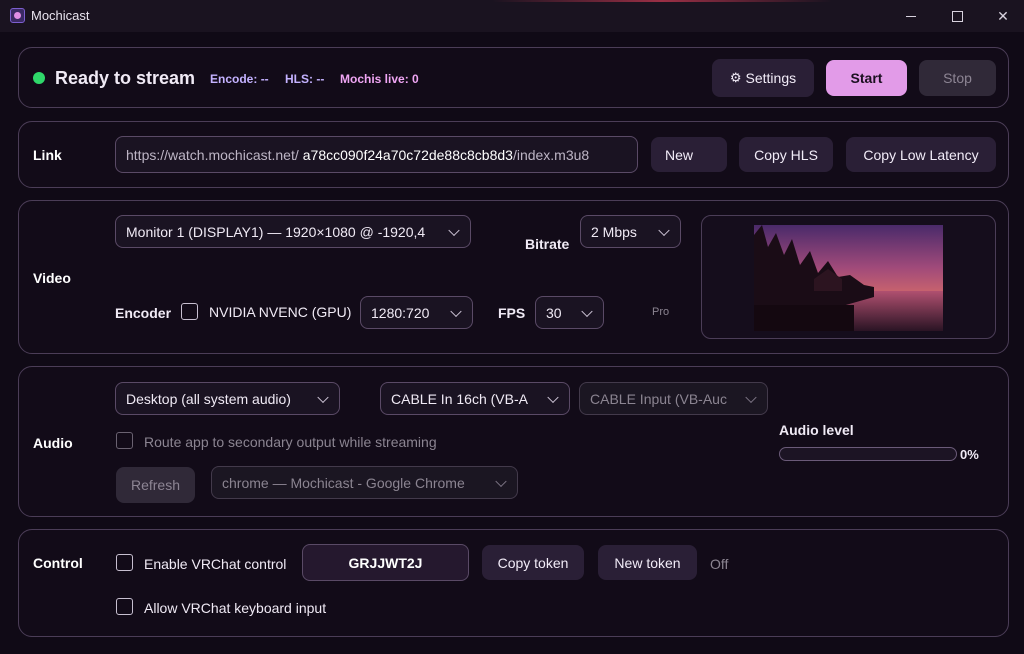  I want to click on url-stream-id: a78cc090f24a70c72de88c8cb8d3, so click(407, 154).